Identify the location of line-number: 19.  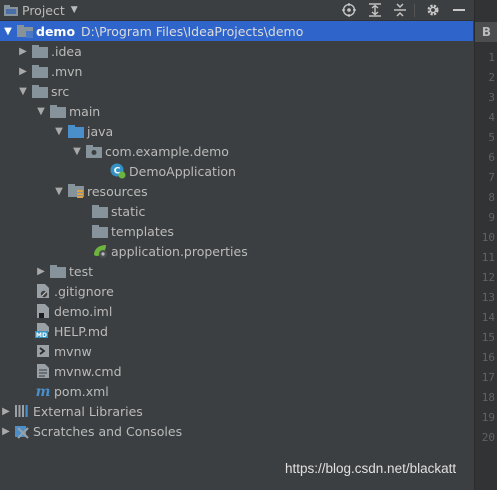
(488, 417).